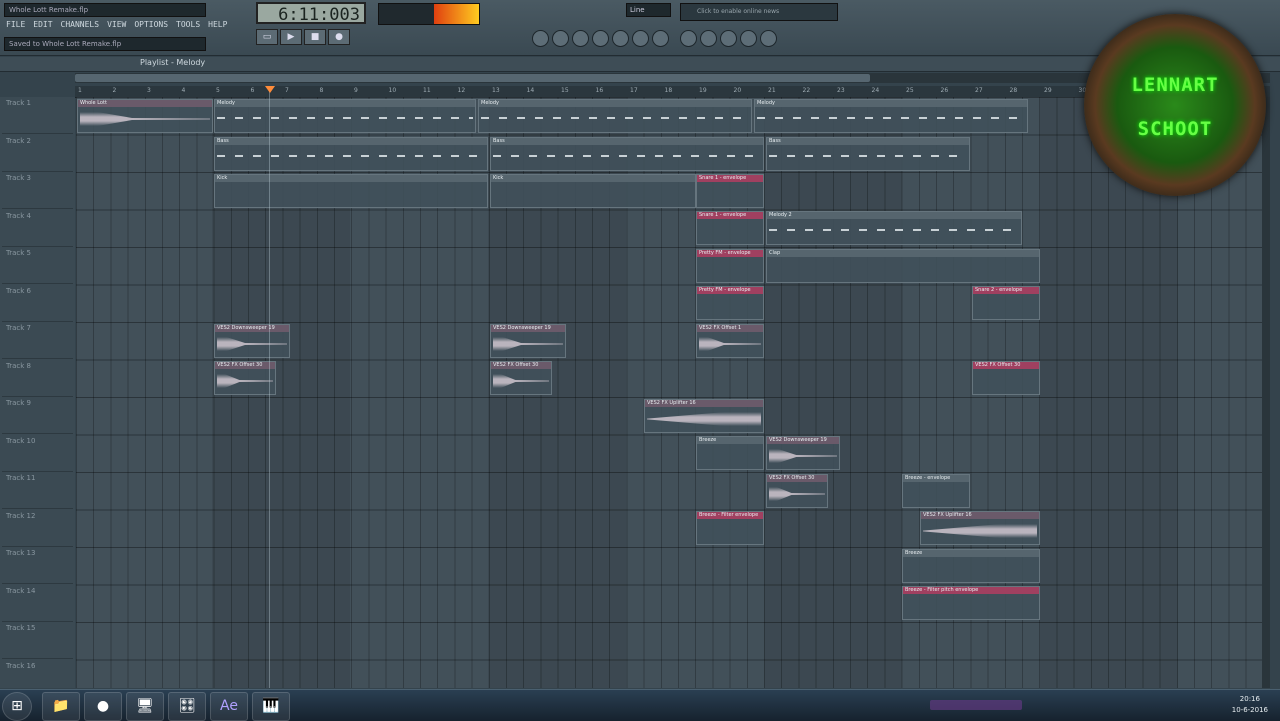 Image resolution: width=1280 pixels, height=721 pixels. I want to click on track-label: Track 9, so click(37, 415).